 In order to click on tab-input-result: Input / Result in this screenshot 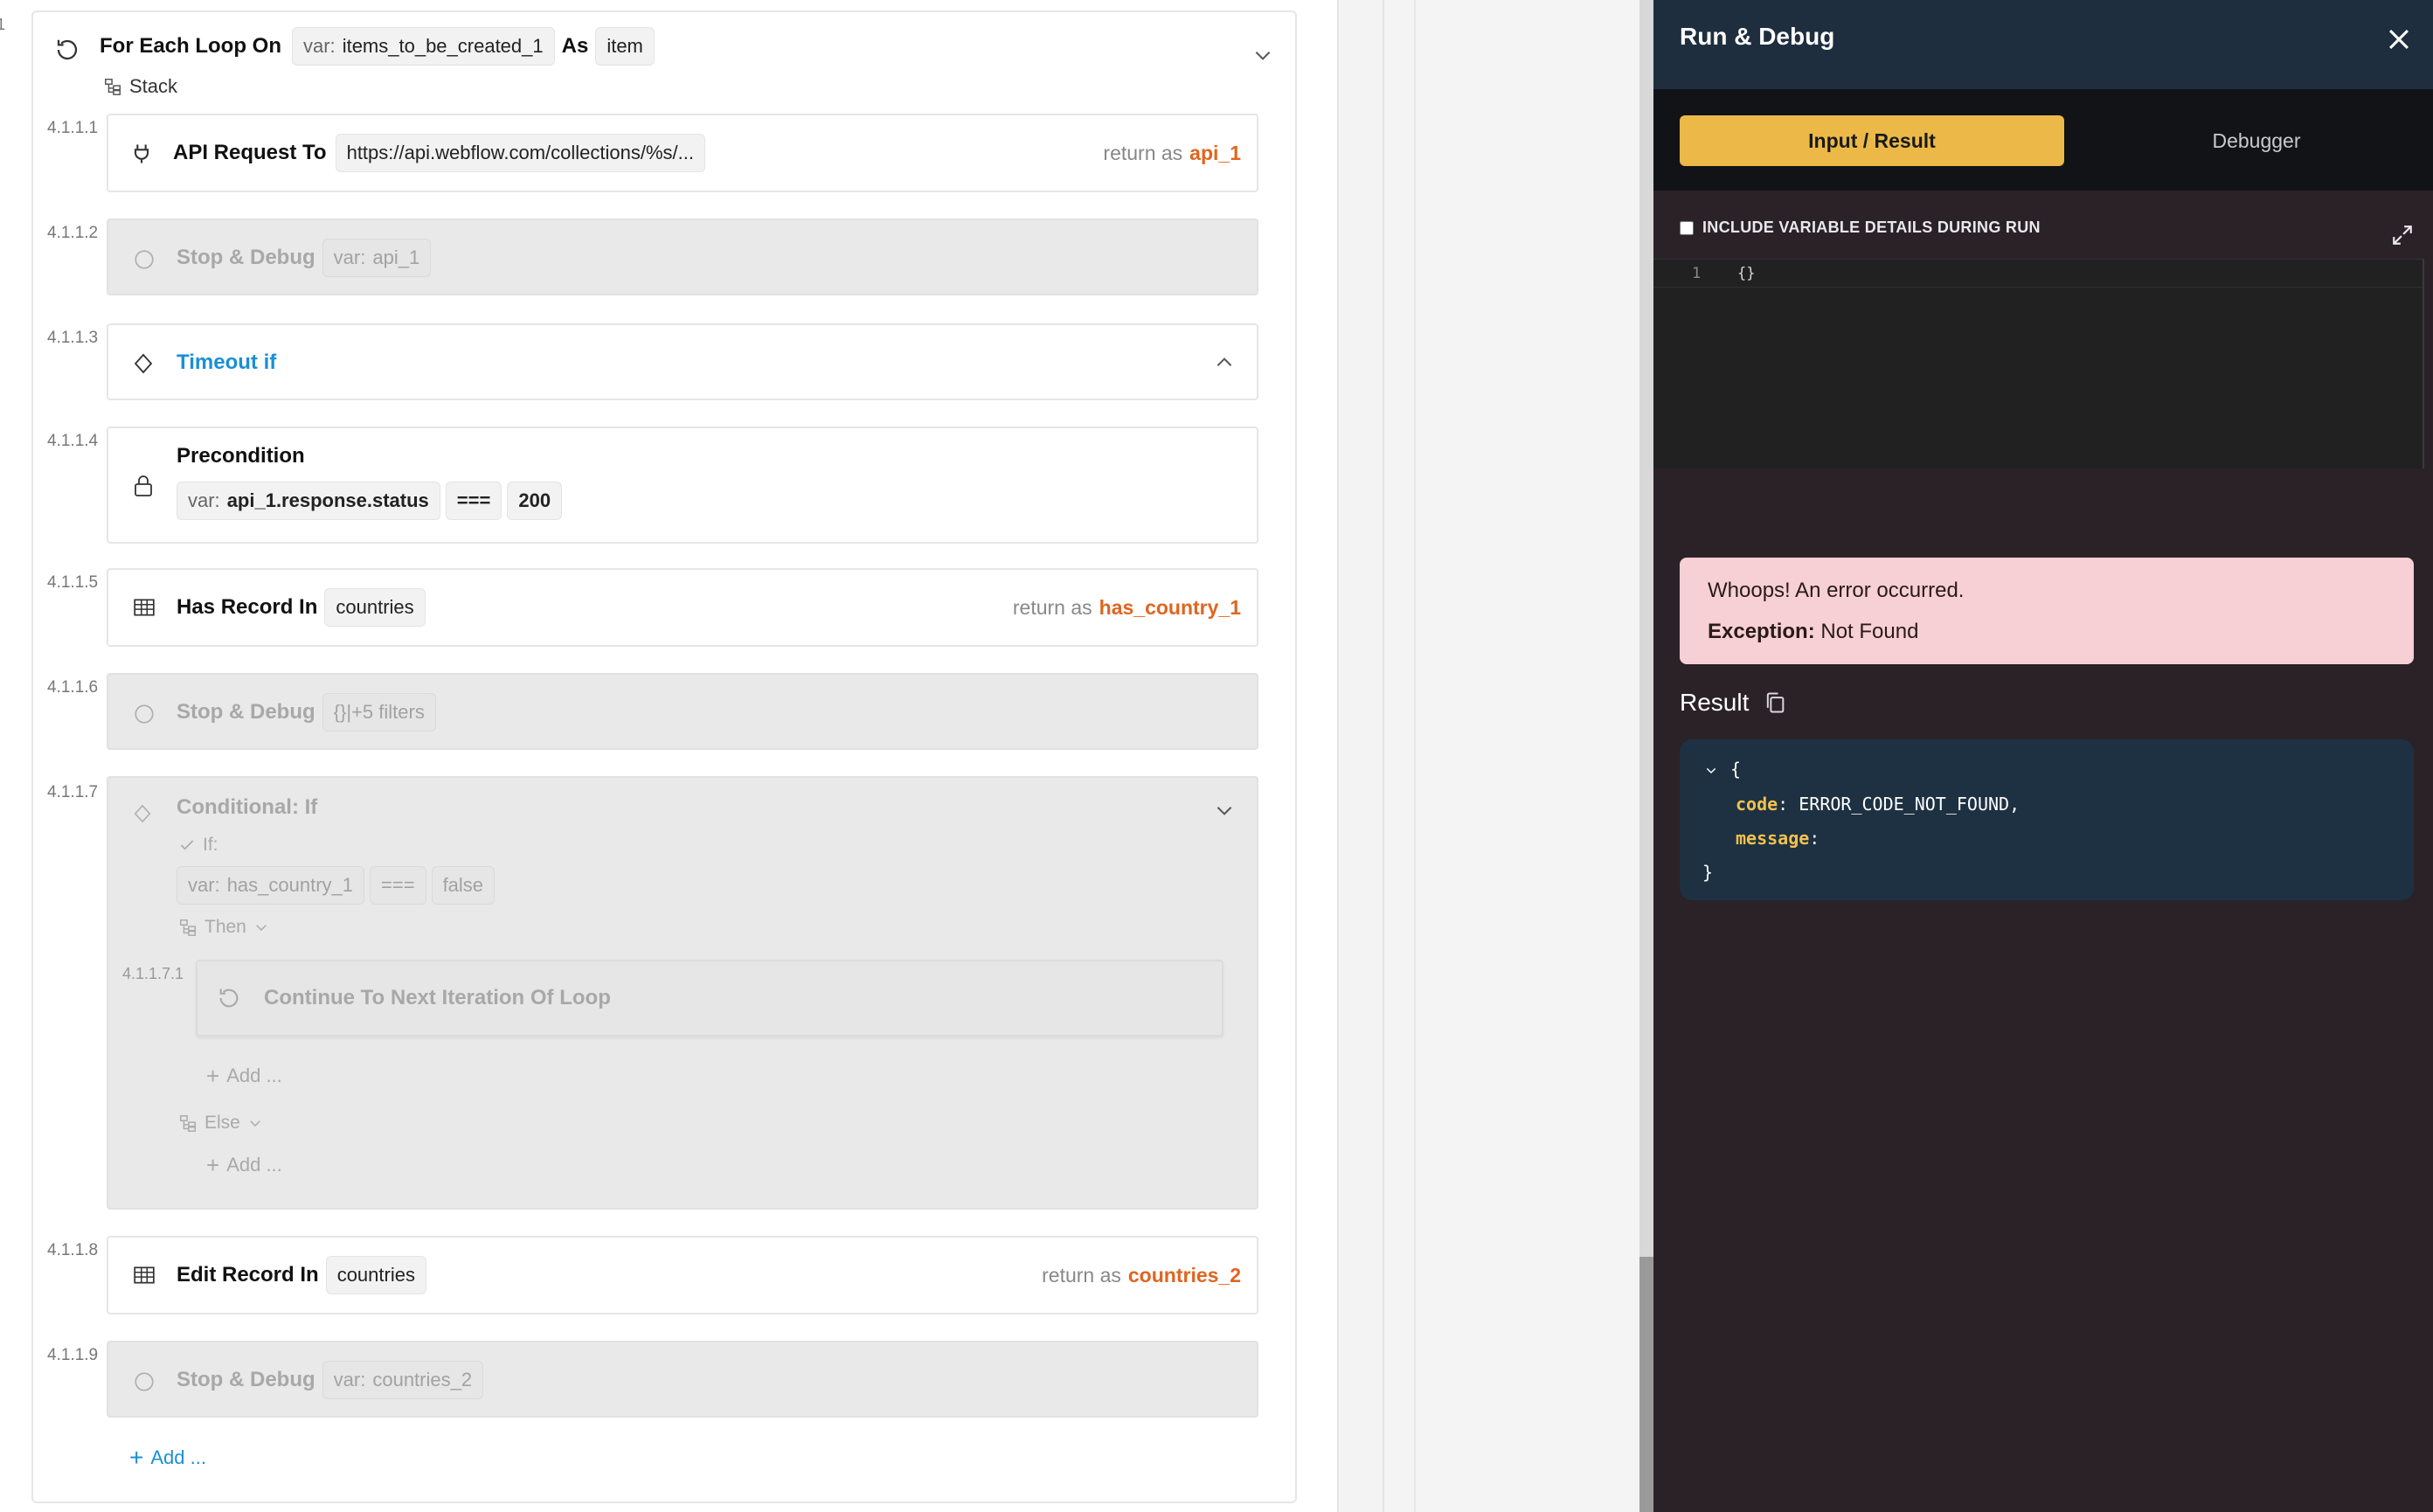, I will do `click(1872, 140)`.